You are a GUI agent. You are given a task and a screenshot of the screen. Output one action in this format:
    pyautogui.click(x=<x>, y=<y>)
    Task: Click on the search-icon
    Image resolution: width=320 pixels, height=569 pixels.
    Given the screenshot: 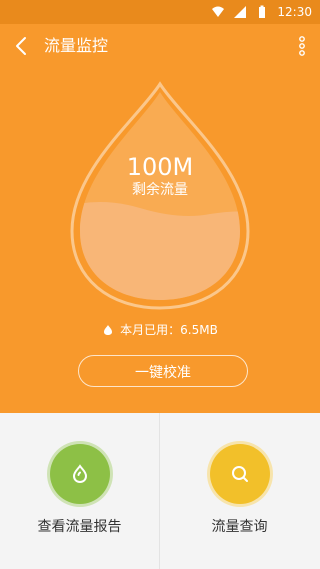 What is the action you would take?
    pyautogui.click(x=239, y=474)
    